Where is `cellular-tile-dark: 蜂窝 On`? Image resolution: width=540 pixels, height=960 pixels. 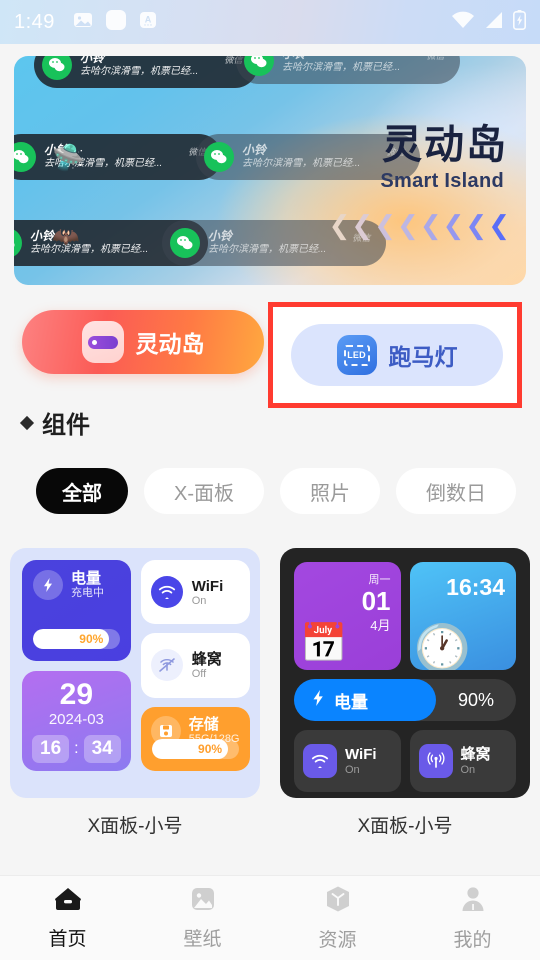
cellular-tile-dark: 蜂窝 On is located at coordinates (462, 761).